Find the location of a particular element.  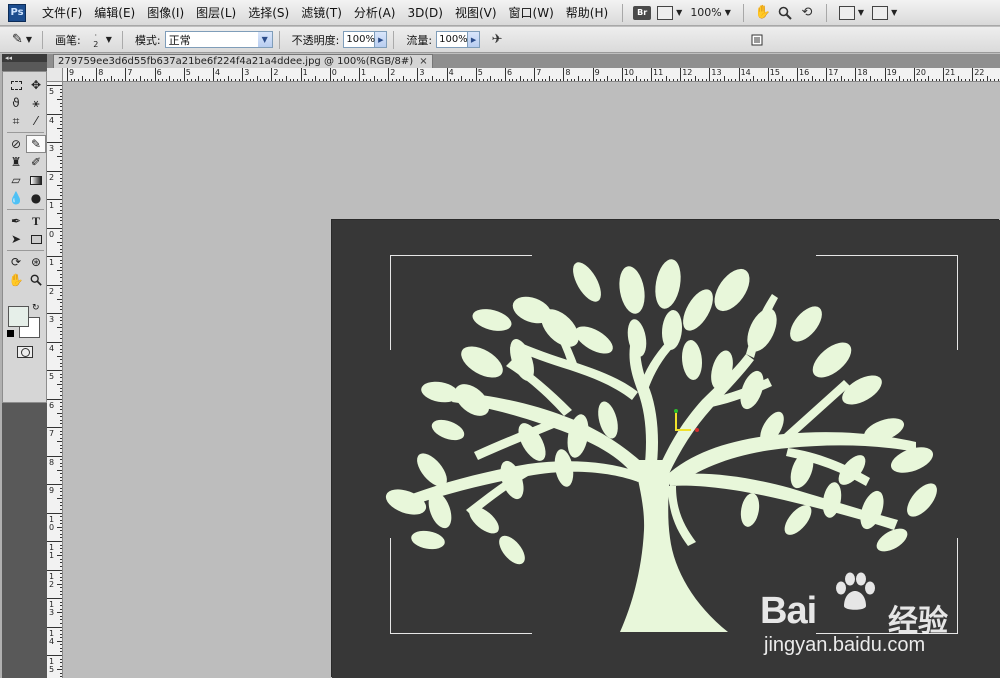

path-selection-tool: ➤ is located at coordinates (16, 239).